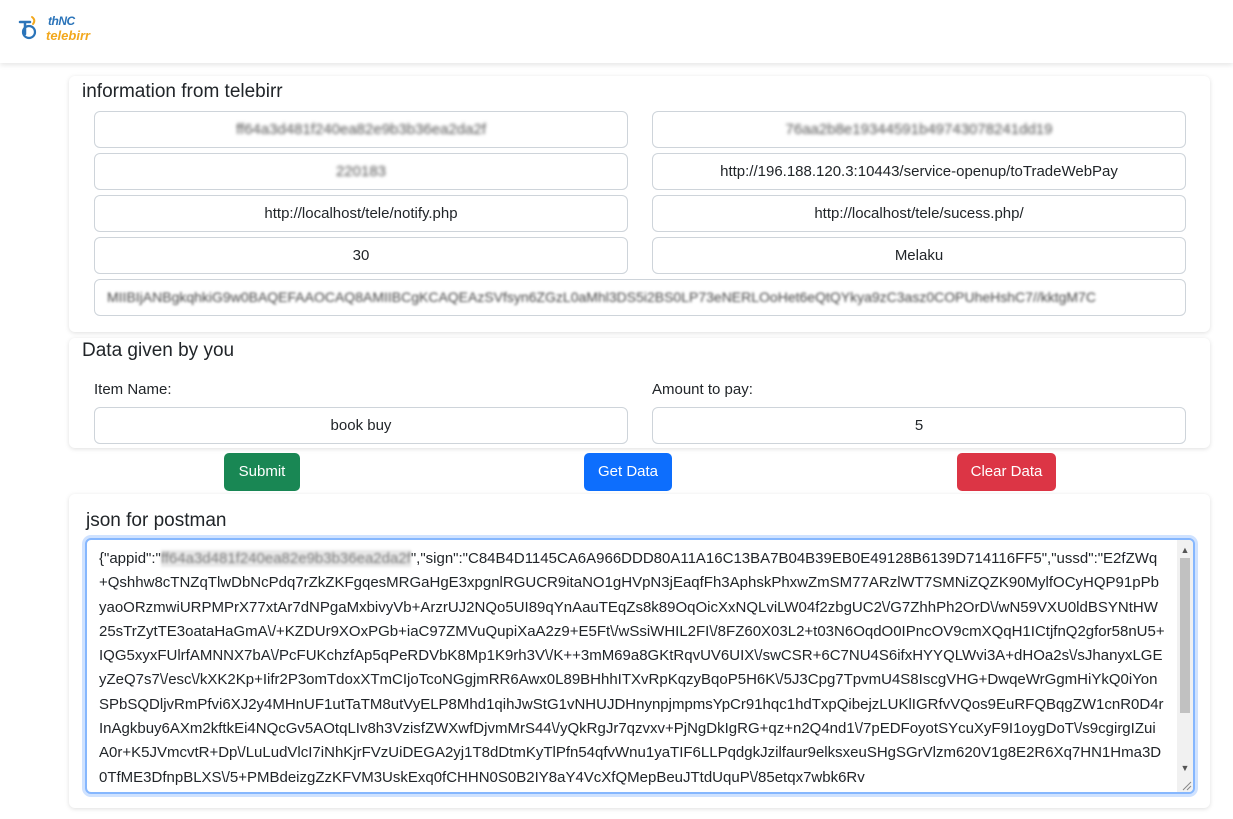 This screenshot has height=819, width=1233. What do you see at coordinates (919, 129) in the screenshot?
I see `app-key-field: 76aa2b8e19344591b49743078241dd19` at bounding box center [919, 129].